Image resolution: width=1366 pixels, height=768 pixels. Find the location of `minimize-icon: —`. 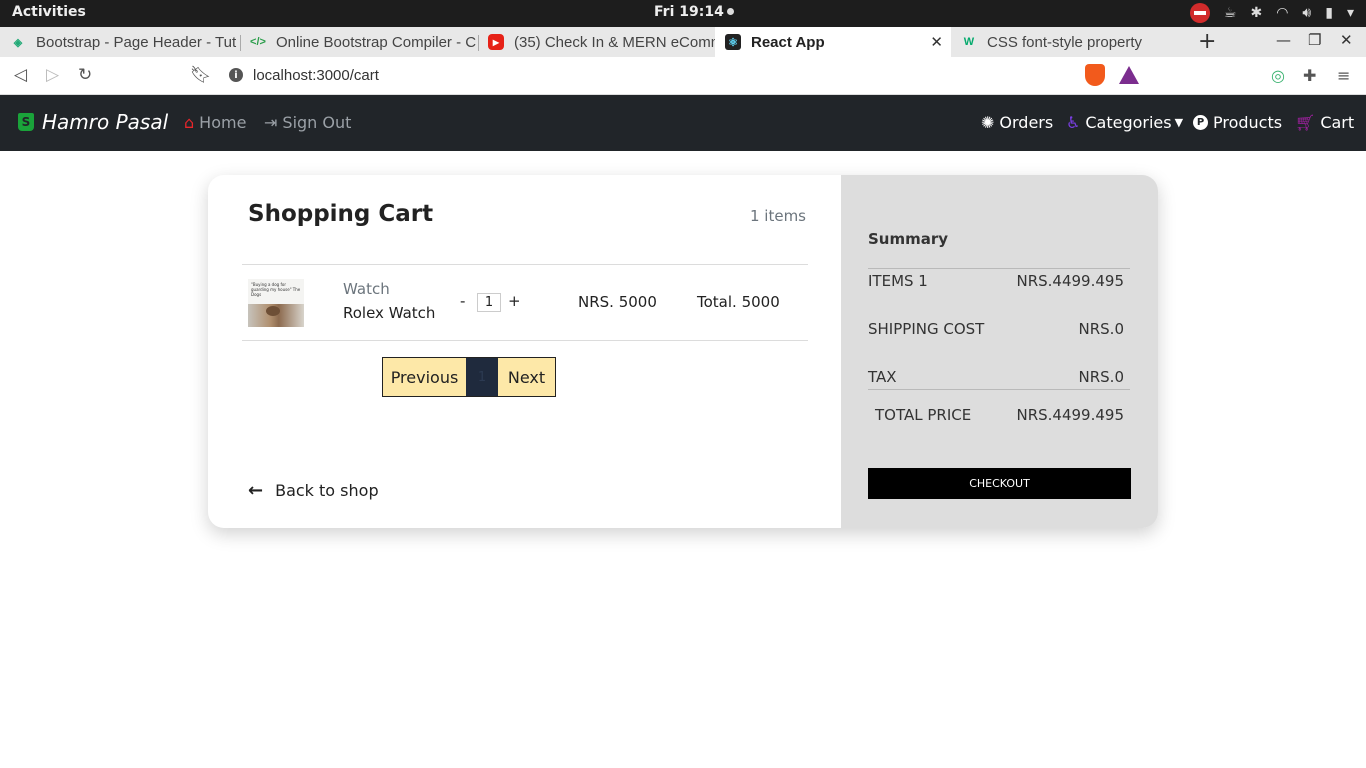

minimize-icon: — is located at coordinates (1283, 40).